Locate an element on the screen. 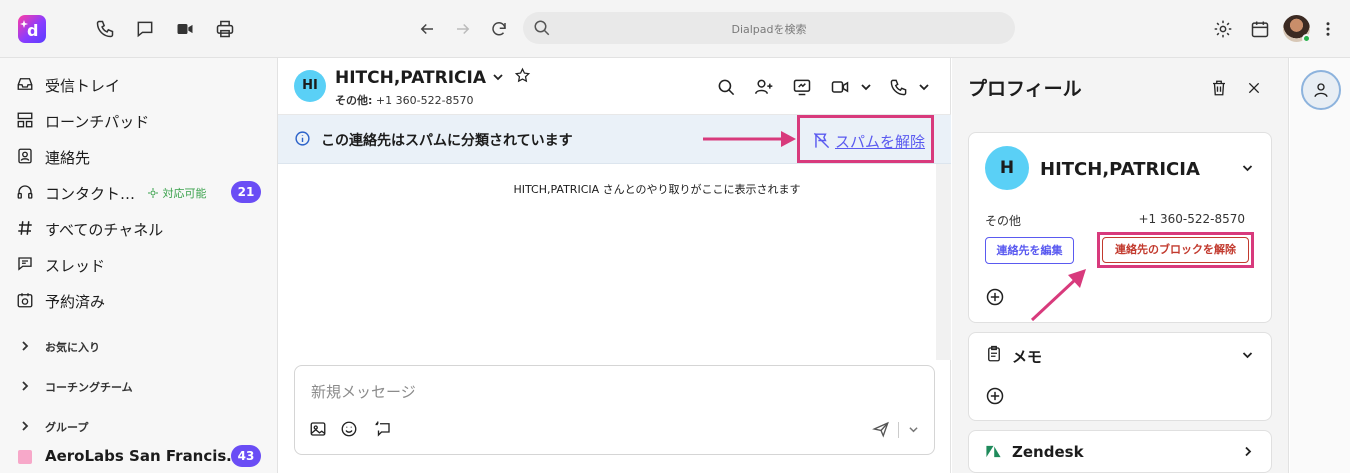 The width and height of the screenshot is (1350, 474). scrollbar is located at coordinates (943, 262).